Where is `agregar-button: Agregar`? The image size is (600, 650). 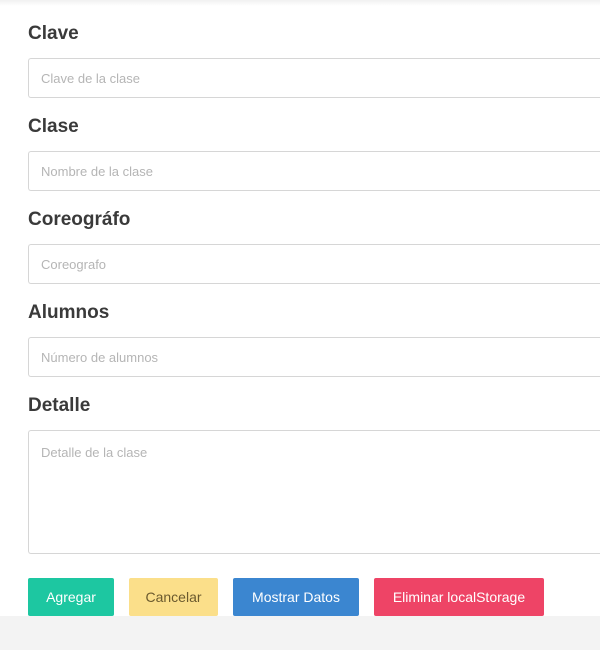
agregar-button: Agregar is located at coordinates (71, 597).